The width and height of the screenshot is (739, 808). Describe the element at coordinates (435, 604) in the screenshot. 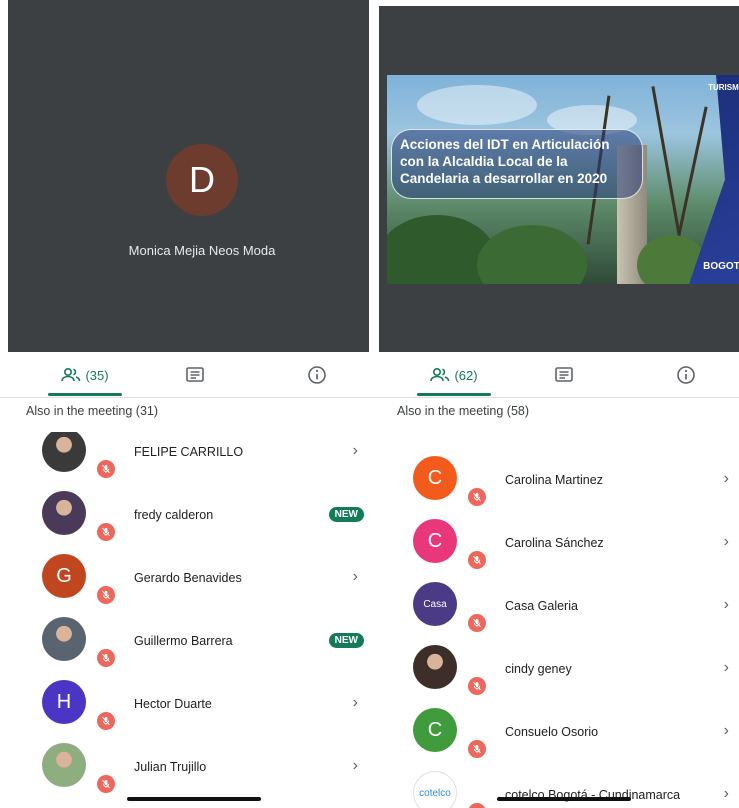

I see `participant-avatar: Casa` at that location.